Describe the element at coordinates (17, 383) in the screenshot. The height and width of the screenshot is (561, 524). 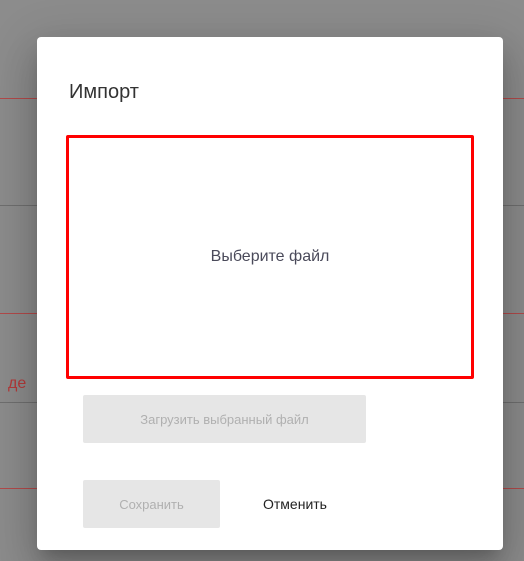
I see `background-text: де` at that location.